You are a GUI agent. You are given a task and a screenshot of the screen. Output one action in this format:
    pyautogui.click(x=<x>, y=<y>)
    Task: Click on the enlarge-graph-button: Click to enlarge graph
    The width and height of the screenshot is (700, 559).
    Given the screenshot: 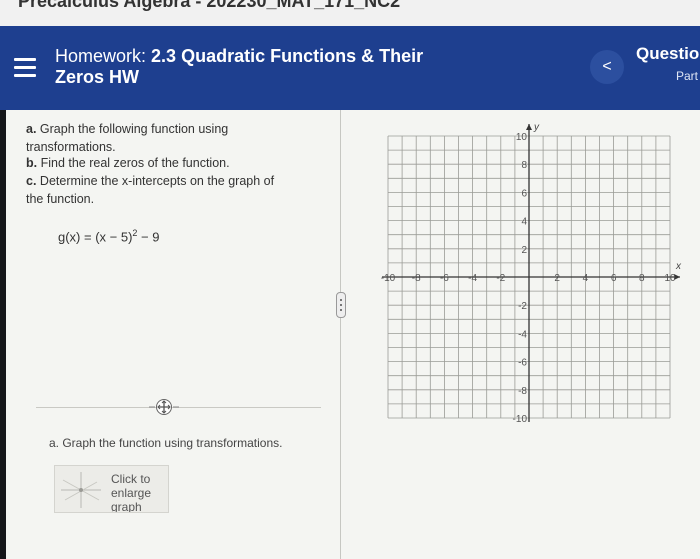 What is the action you would take?
    pyautogui.click(x=111, y=489)
    